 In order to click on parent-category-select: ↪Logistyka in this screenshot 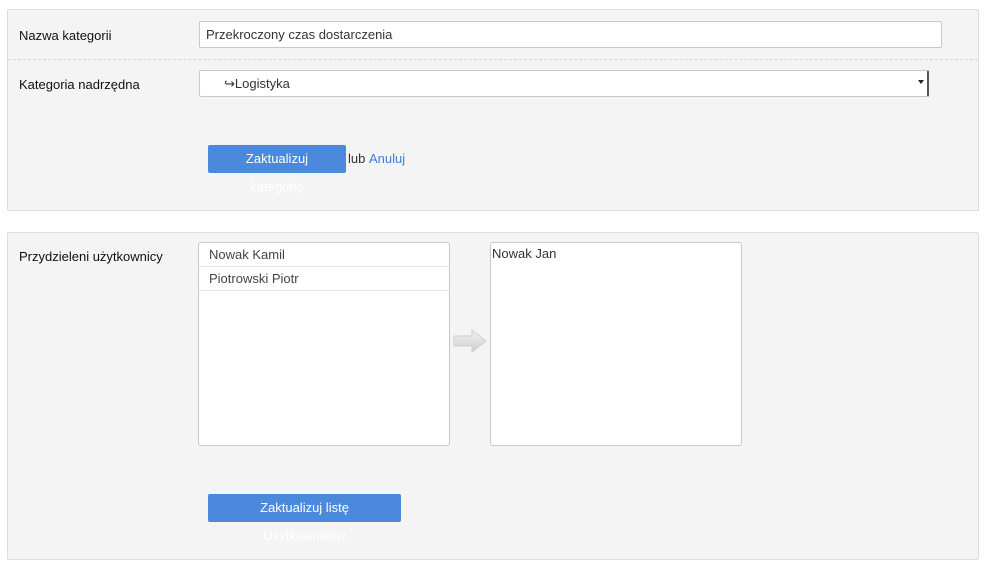, I will do `click(564, 83)`.